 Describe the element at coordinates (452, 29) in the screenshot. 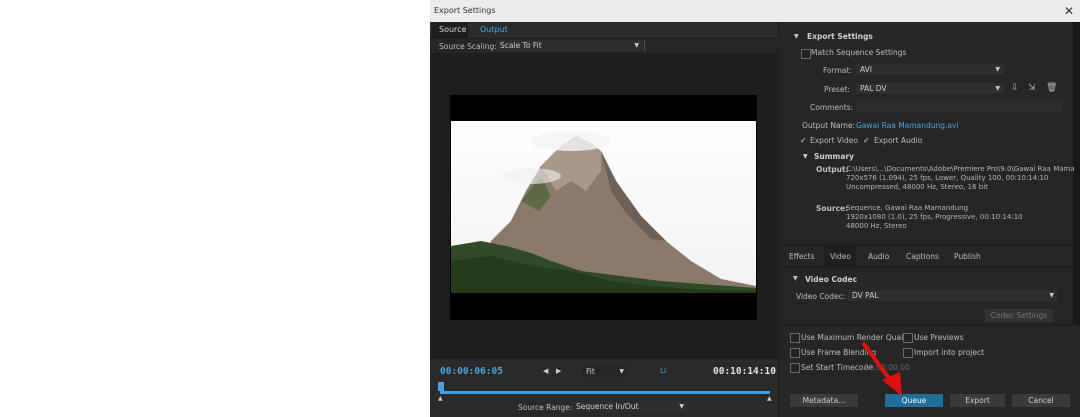

I see `tab-source: Source` at that location.